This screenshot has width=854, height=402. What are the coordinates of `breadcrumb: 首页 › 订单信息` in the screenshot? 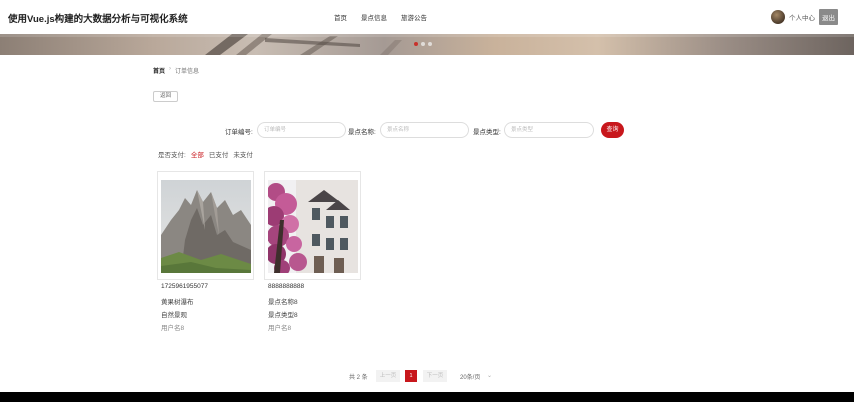 It's located at (176, 70).